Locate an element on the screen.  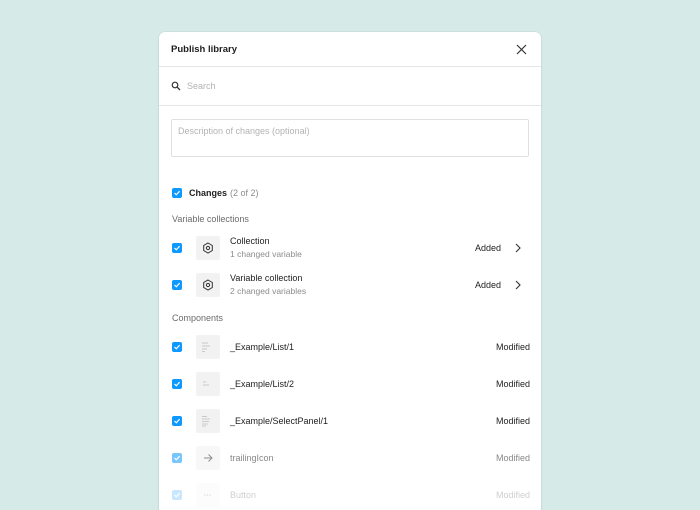
list-item: _Example/SelectPanel/1 Modified is located at coordinates (350, 420).